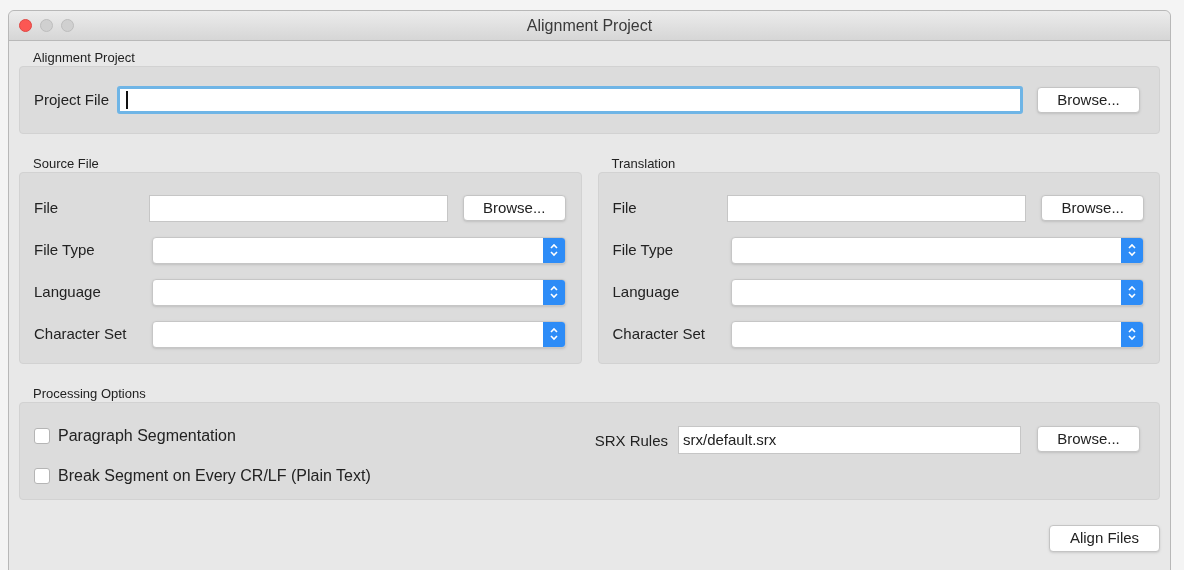 The height and width of the screenshot is (570, 1184). What do you see at coordinates (214, 476) in the screenshot?
I see `checkbox-label: Break Segment on Every CR/LF (Plain Text)` at bounding box center [214, 476].